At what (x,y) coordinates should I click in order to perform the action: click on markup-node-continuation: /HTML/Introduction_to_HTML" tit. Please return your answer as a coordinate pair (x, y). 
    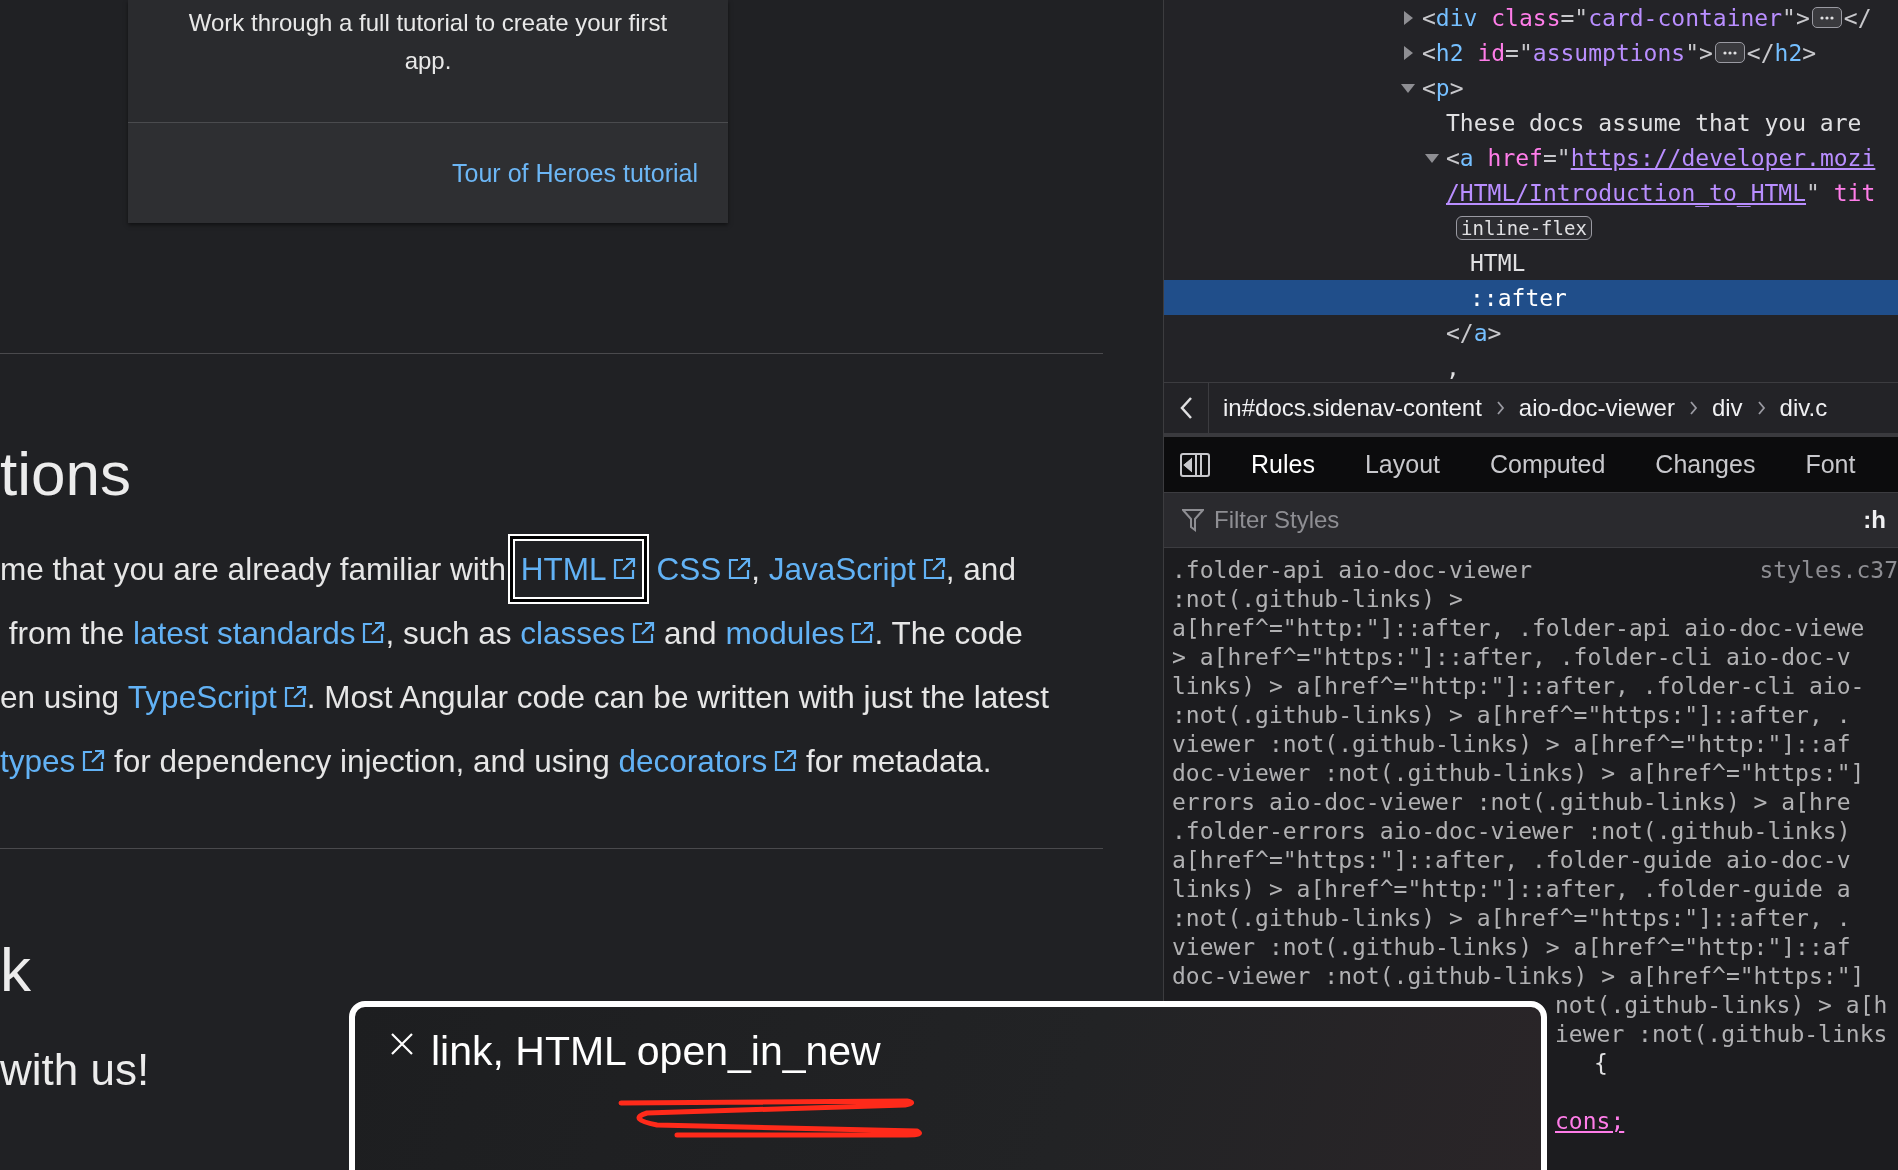
    Looking at the image, I should click on (1531, 192).